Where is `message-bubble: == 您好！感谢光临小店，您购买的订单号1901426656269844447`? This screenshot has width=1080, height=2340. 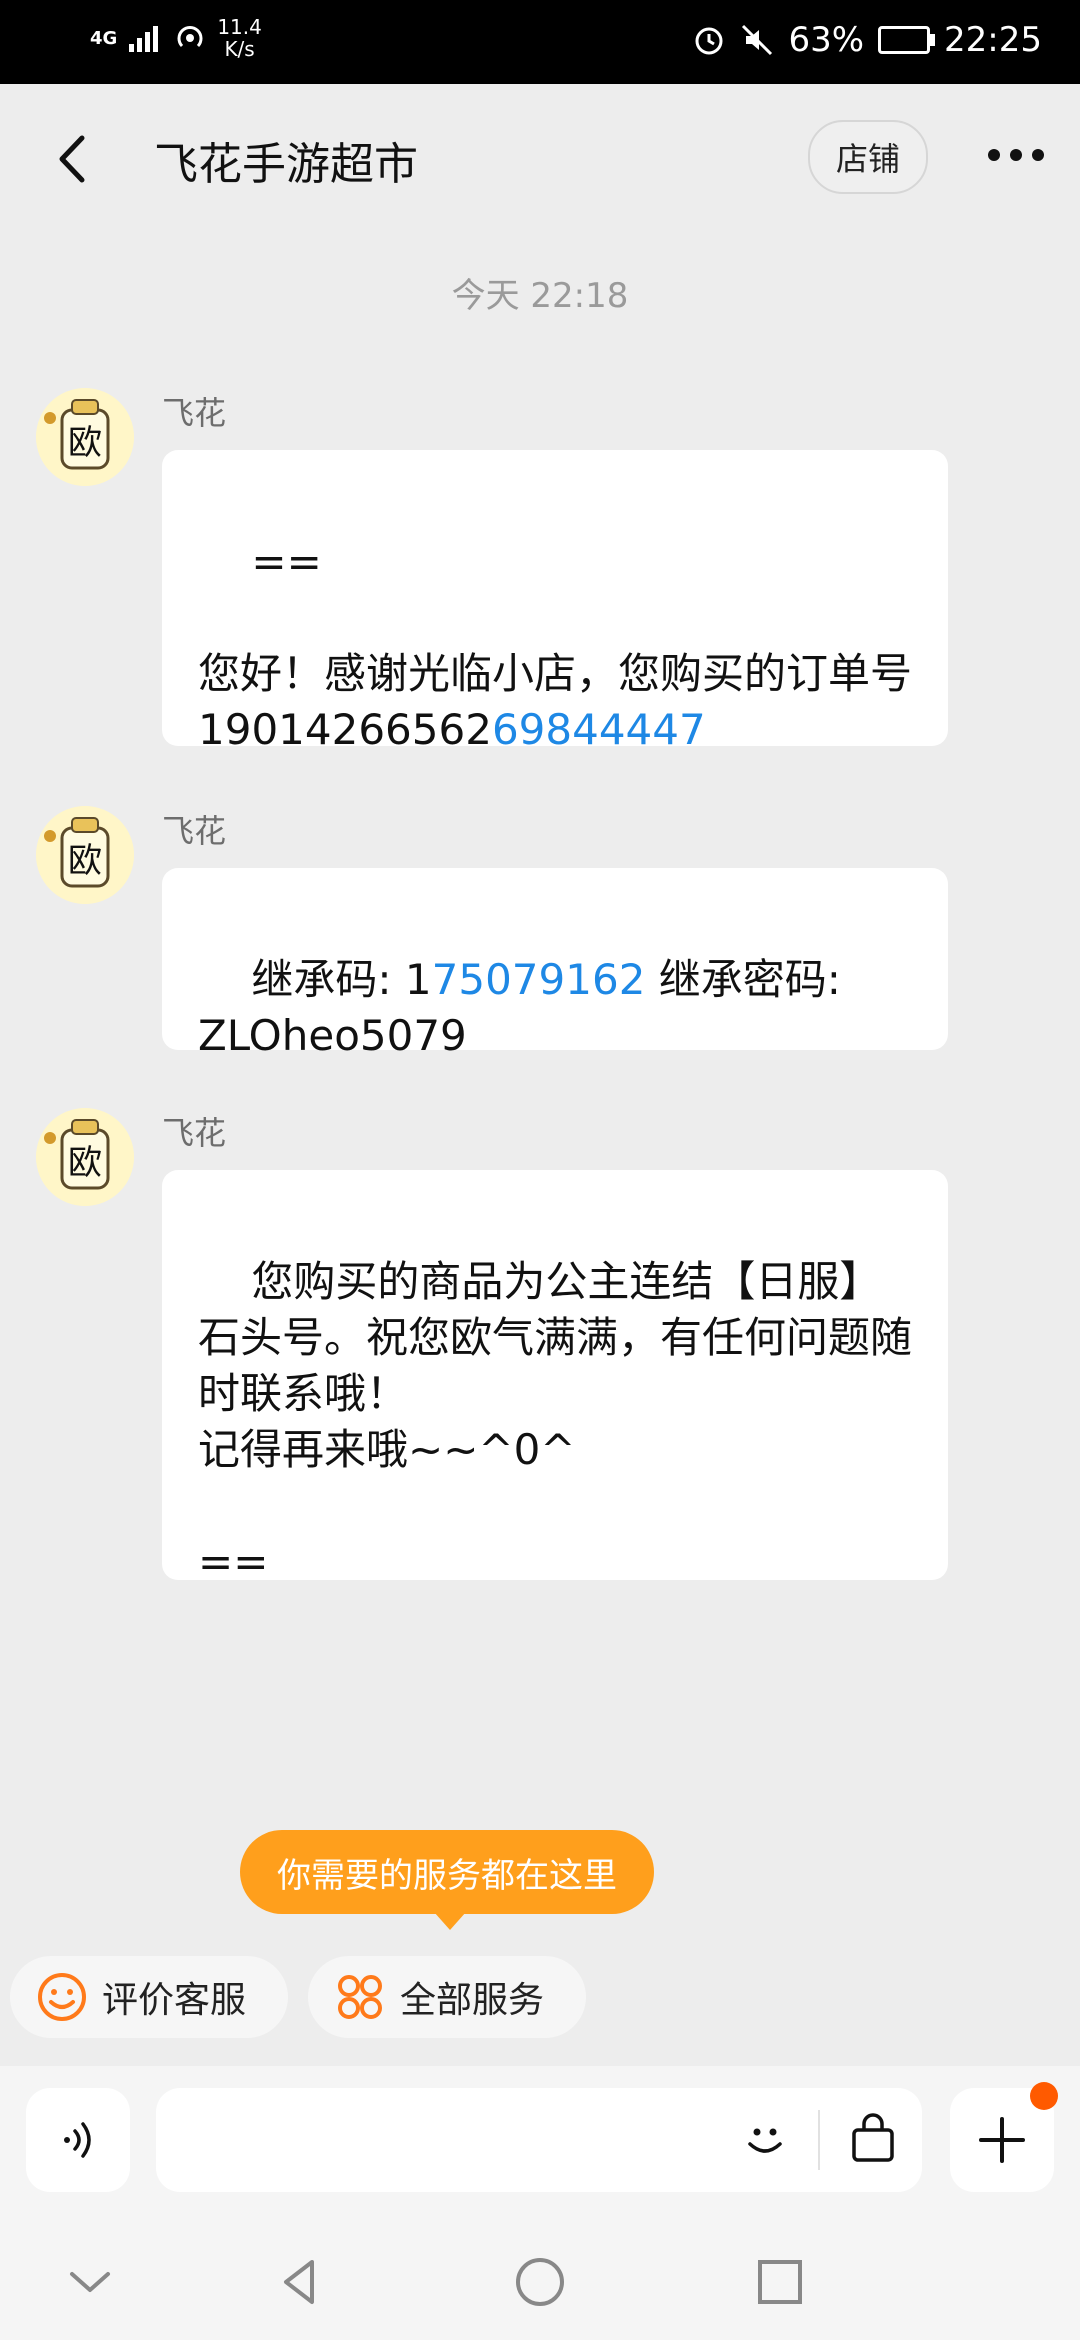
message-bubble: == 您好！感谢光临小店，您购买的订单号1901426656269844447 is located at coordinates (555, 602).